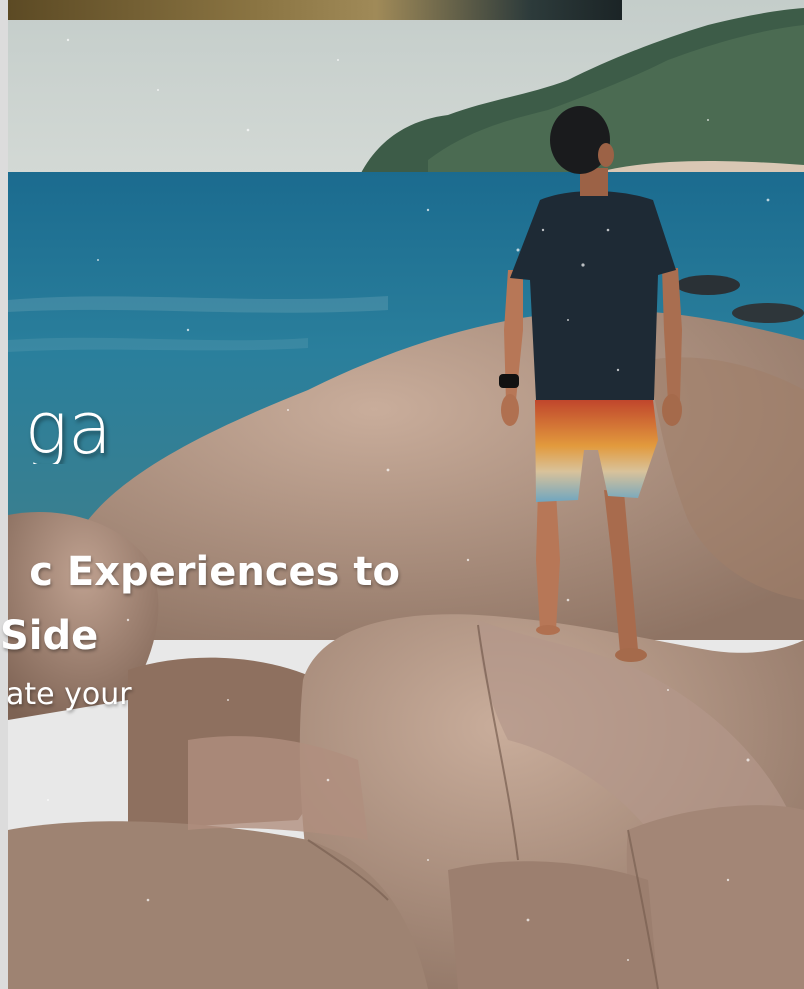  I want to click on top-image-banner, so click(315, 10).